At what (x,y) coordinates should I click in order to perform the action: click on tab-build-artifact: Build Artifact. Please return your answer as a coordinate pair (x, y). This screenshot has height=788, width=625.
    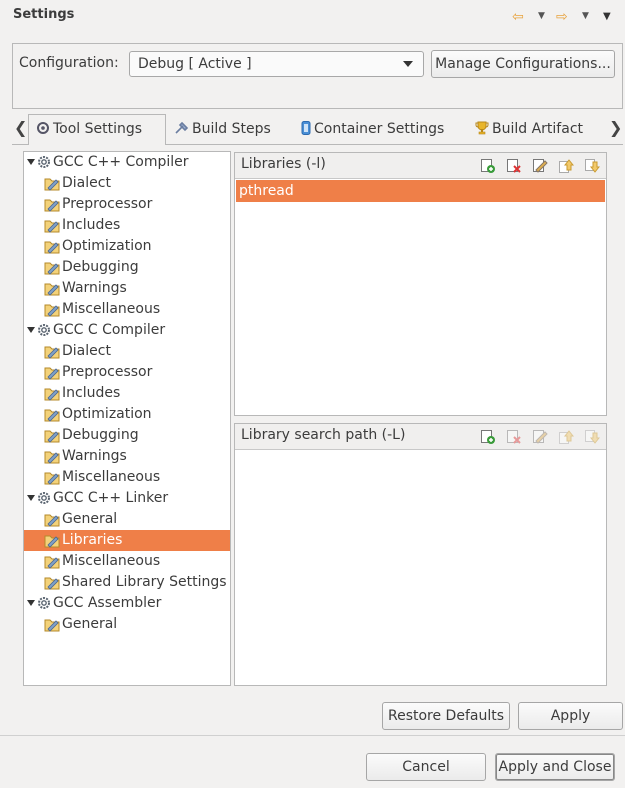
    Looking at the image, I should click on (525, 129).